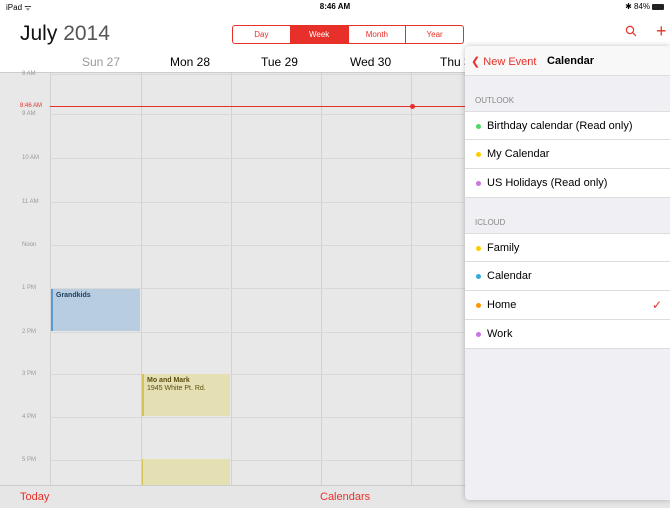 This screenshot has width=670, height=508. Describe the element at coordinates (495, 100) in the screenshot. I see `section-label-outlook: OUTLOOK` at that location.